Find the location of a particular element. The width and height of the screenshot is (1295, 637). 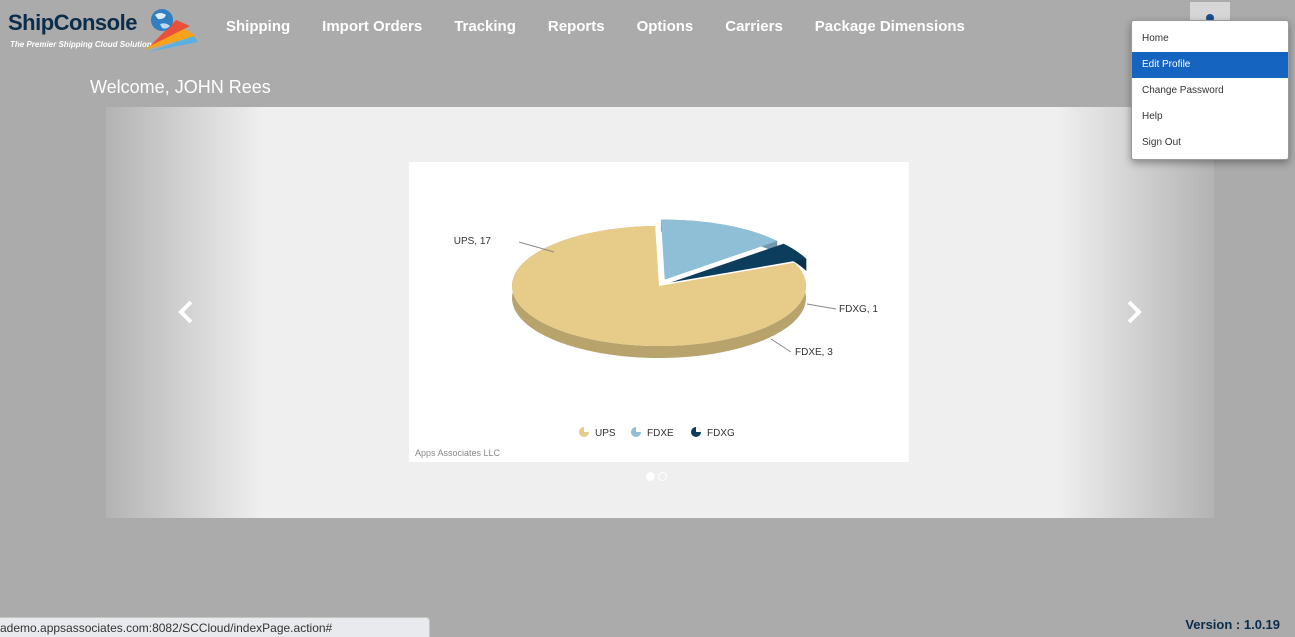

menu-item-help: Help is located at coordinates (1210, 117).